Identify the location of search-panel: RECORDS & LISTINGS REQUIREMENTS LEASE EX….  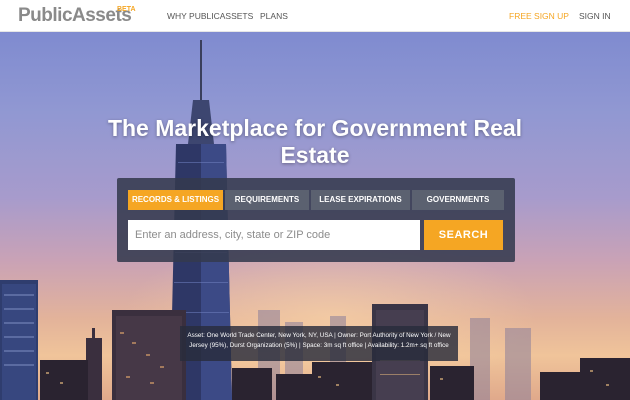
(316, 220).